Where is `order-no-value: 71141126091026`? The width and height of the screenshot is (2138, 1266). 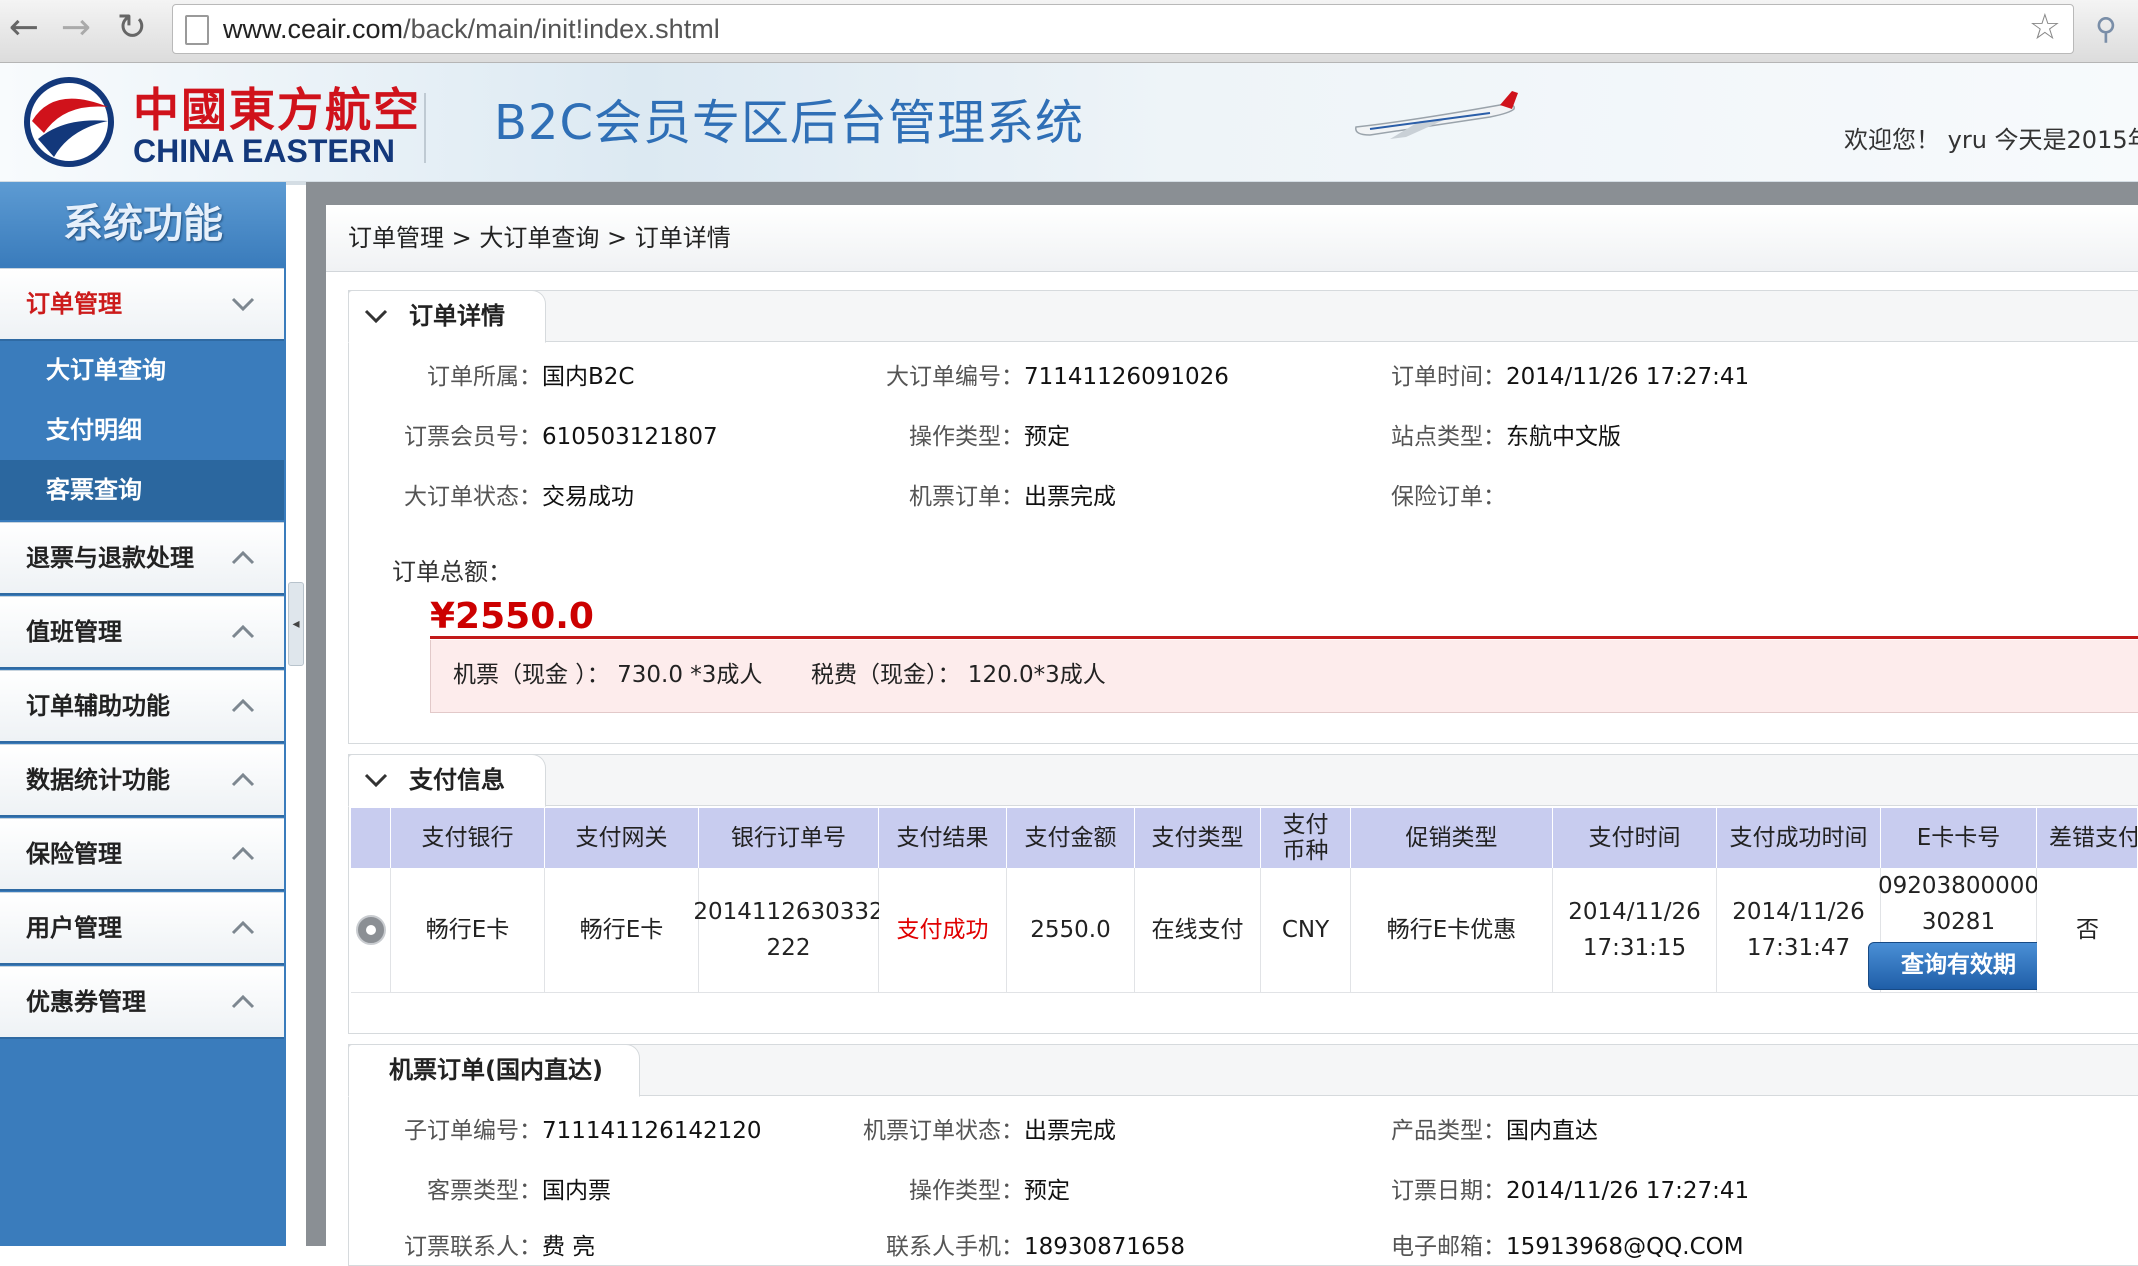
order-no-value: 71141126091026 is located at coordinates (1126, 377).